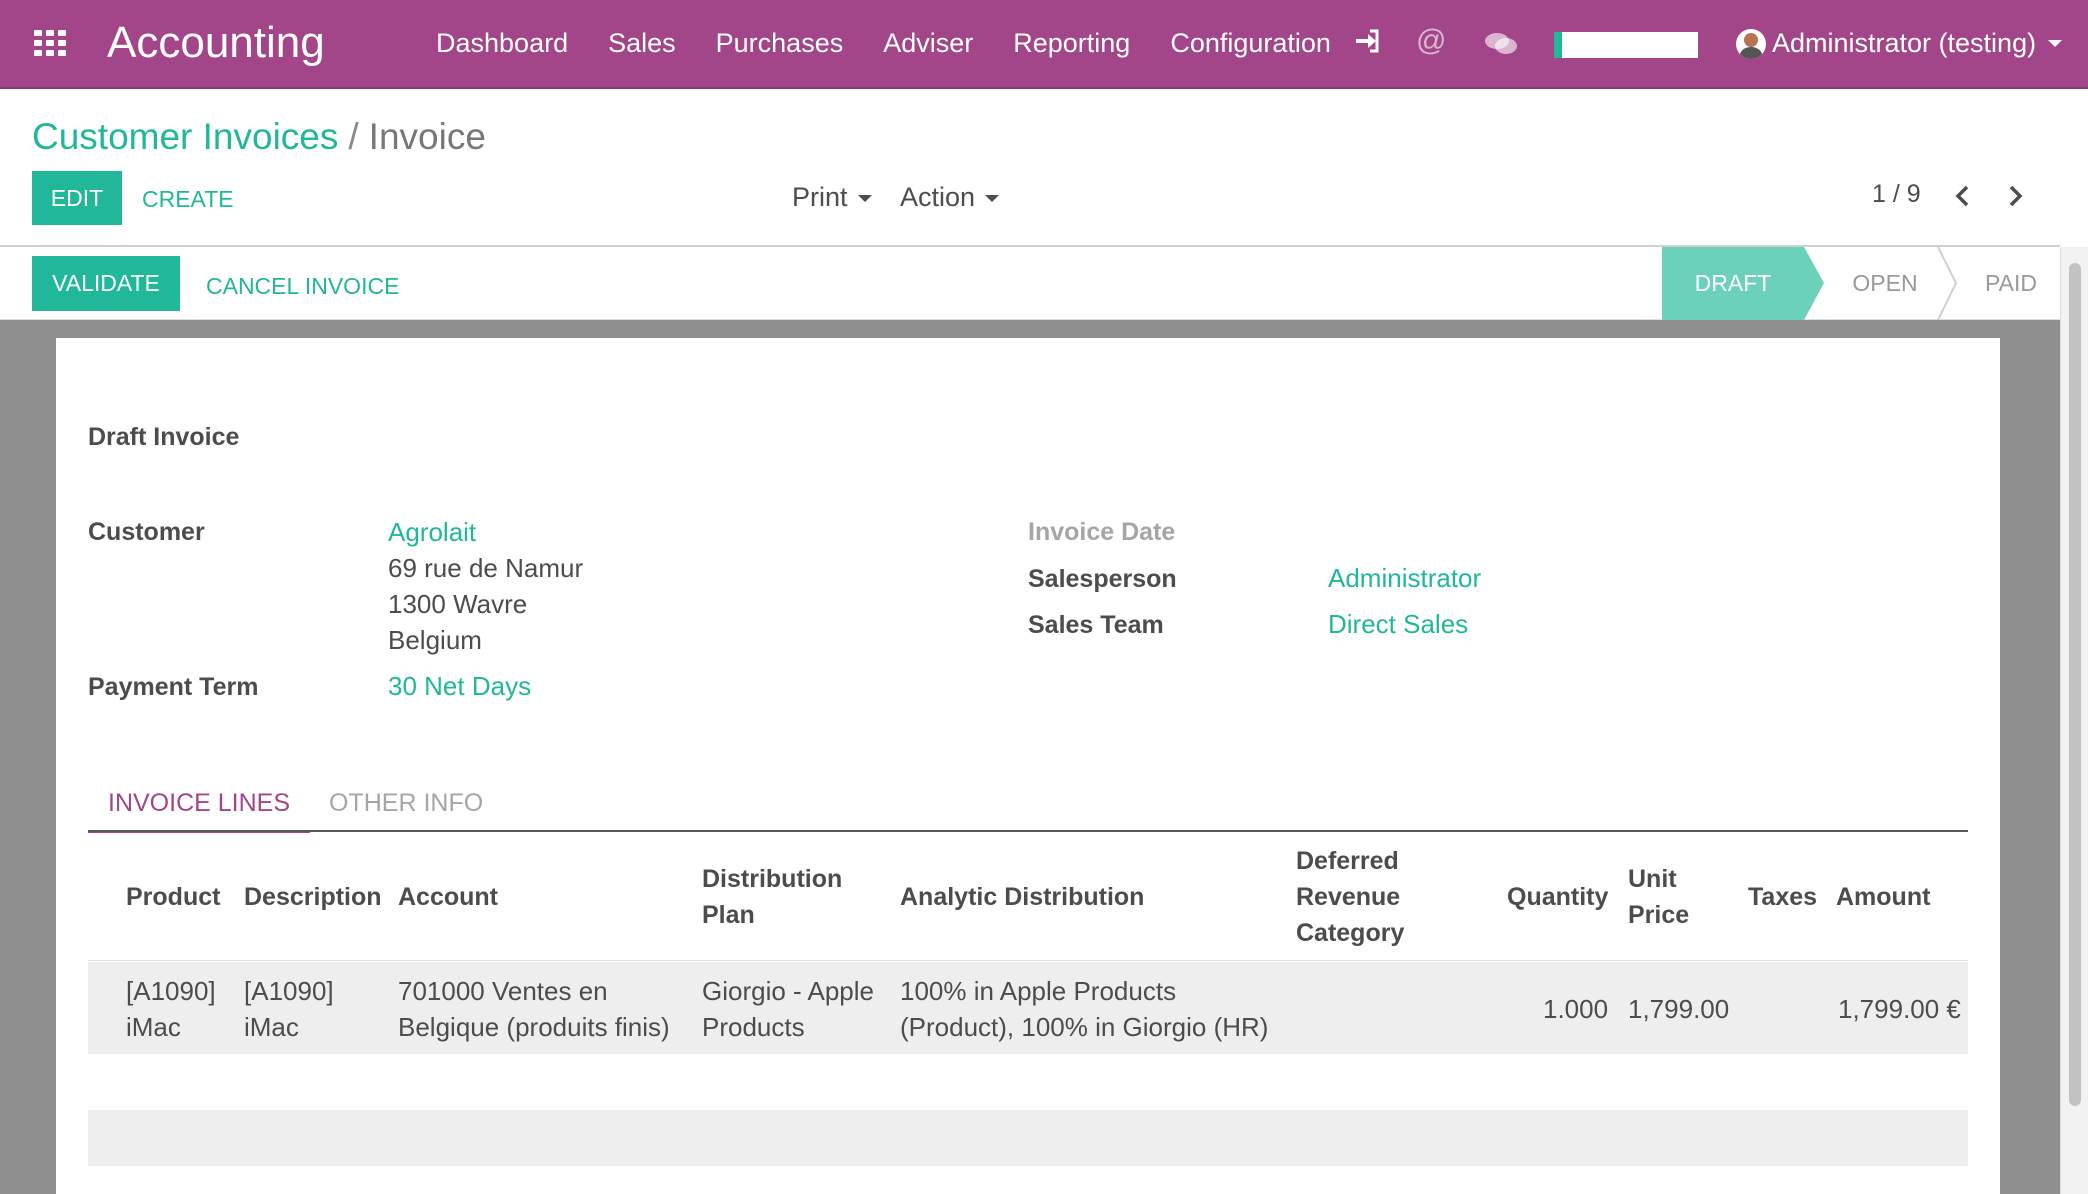 This screenshot has height=1194, width=2088. What do you see at coordinates (448, 897) in the screenshot?
I see `column-header-account: Account` at bounding box center [448, 897].